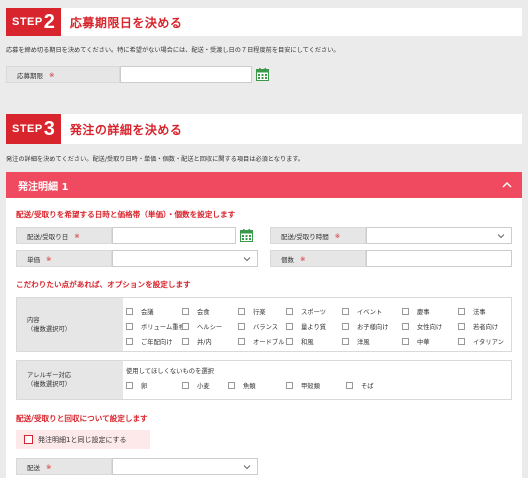 This screenshot has width=528, height=478. I want to click on content-option-label: 若者向け, so click(486, 327).